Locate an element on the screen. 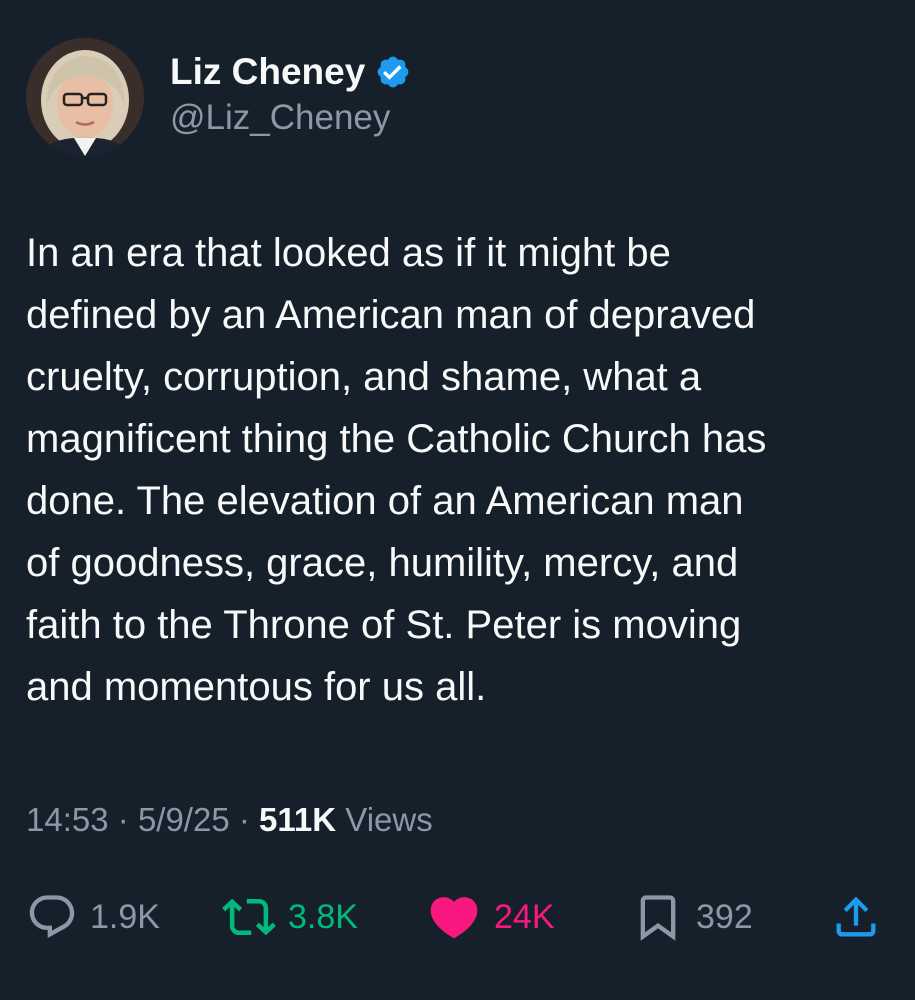 This screenshot has width=915, height=1000. reply-button: 1.9K is located at coordinates (93, 917).